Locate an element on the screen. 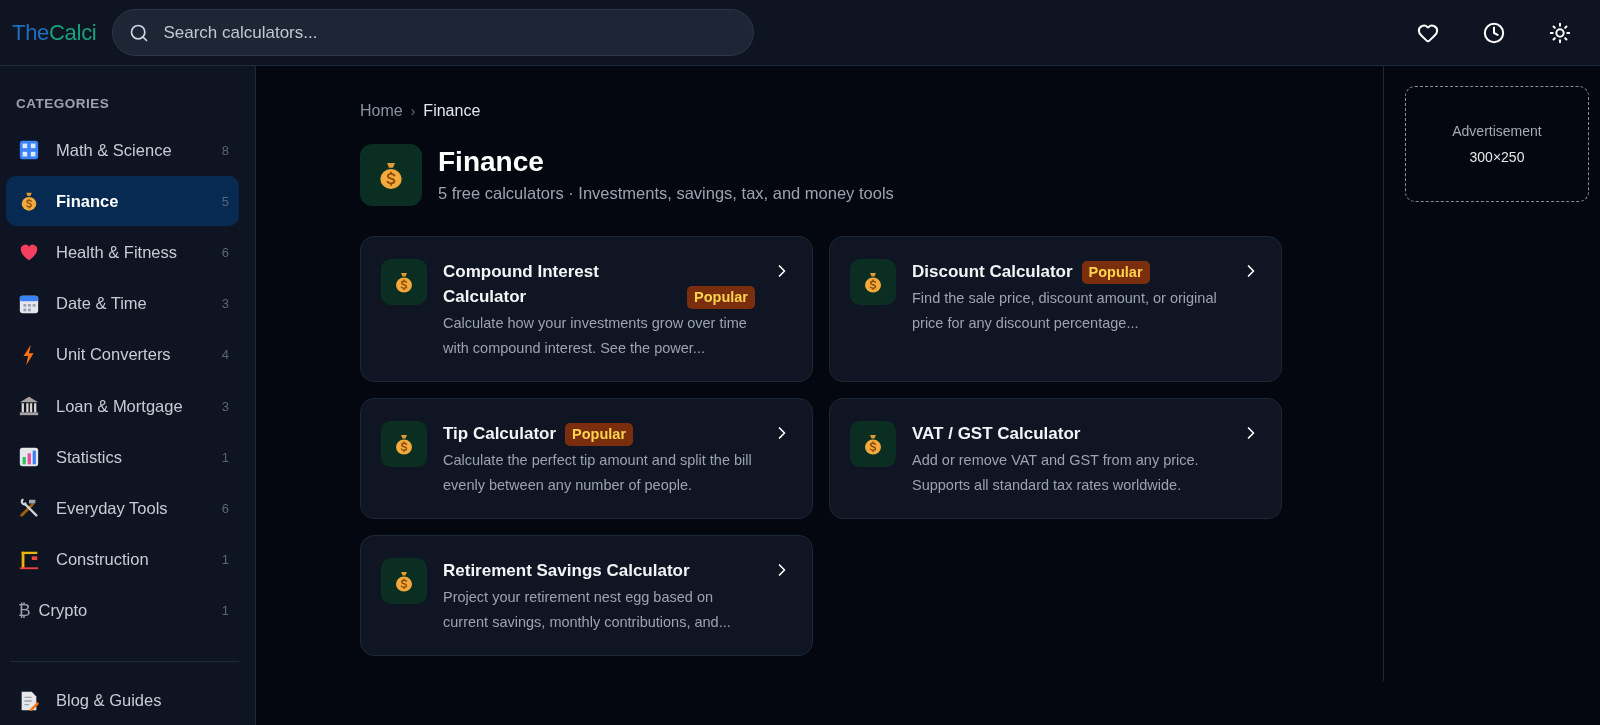  category-label: Everyday Tools is located at coordinates (112, 508).